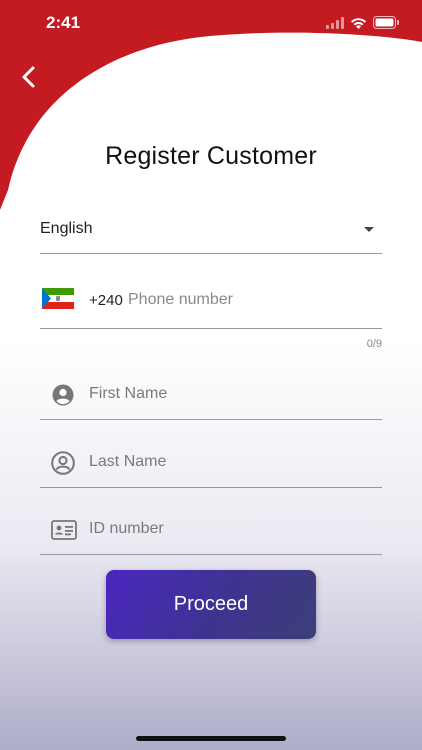 This screenshot has width=422, height=750. I want to click on back-button, so click(29, 77).